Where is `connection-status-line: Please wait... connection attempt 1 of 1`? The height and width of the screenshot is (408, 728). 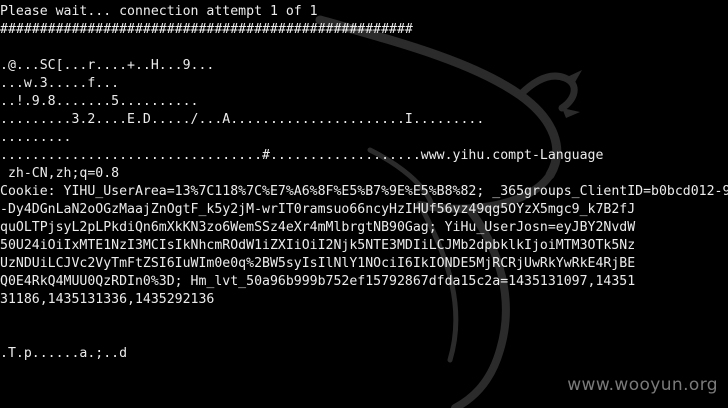 connection-status-line: Please wait... connection attempt 1 of 1 is located at coordinates (159, 11).